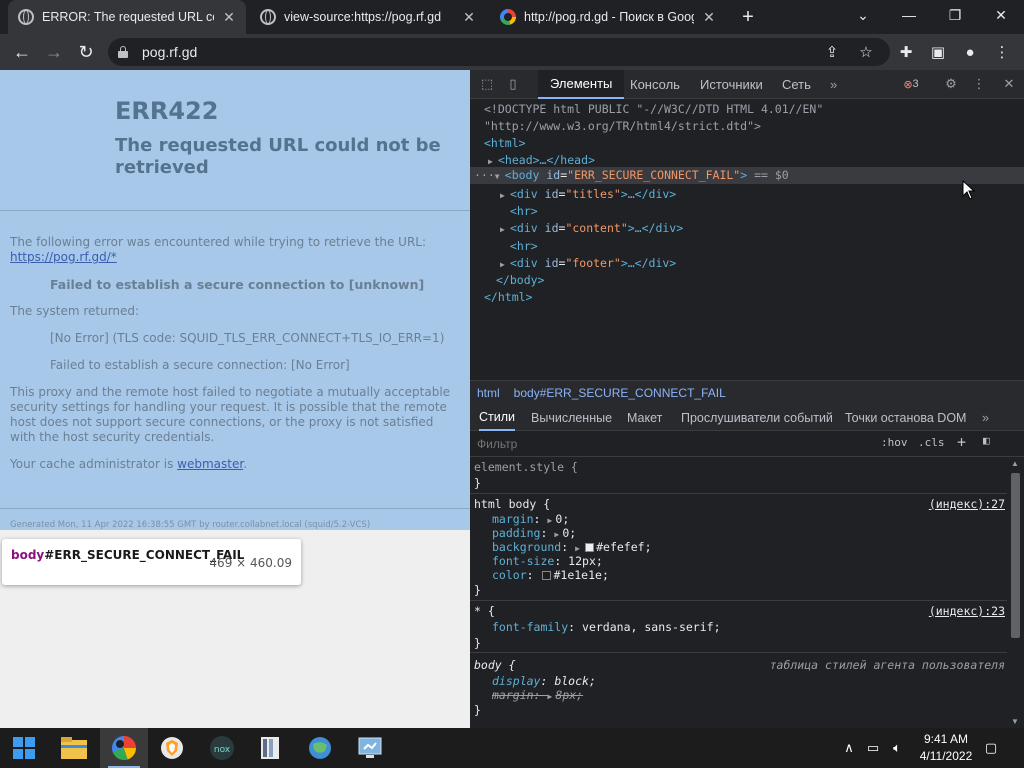 The image size is (1024, 768). What do you see at coordinates (979, 84) in the screenshot?
I see `devtools-menu-icon: ⋮` at bounding box center [979, 84].